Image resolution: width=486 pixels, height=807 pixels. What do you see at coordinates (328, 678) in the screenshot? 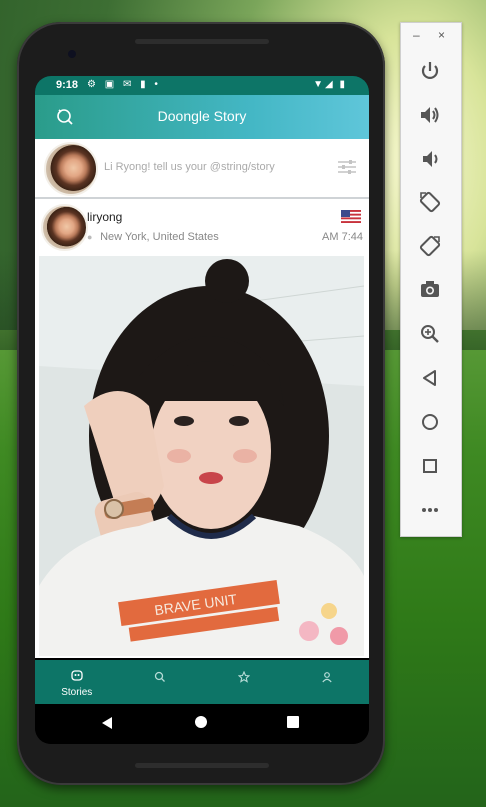
I see `person-icon` at bounding box center [328, 678].